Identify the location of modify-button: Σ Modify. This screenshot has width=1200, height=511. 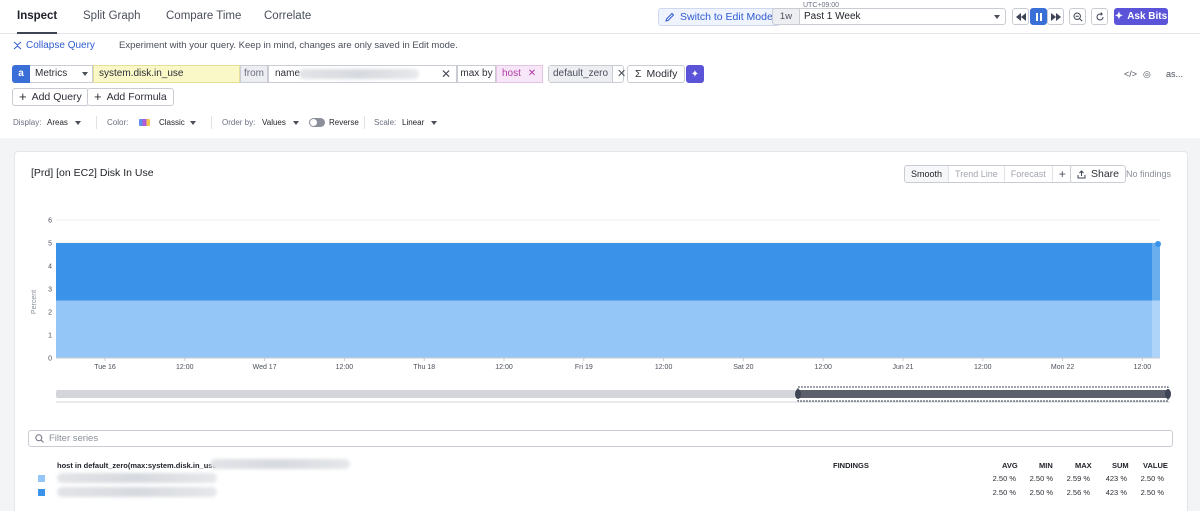
(656, 74).